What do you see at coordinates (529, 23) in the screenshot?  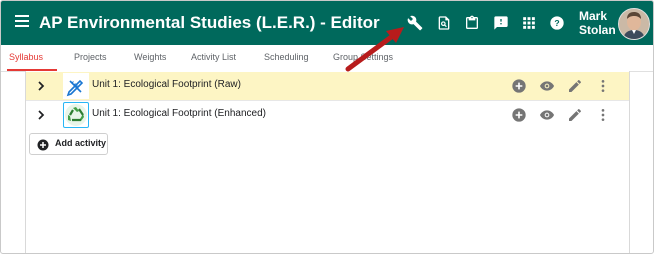 I see `apps-grid-icon` at bounding box center [529, 23].